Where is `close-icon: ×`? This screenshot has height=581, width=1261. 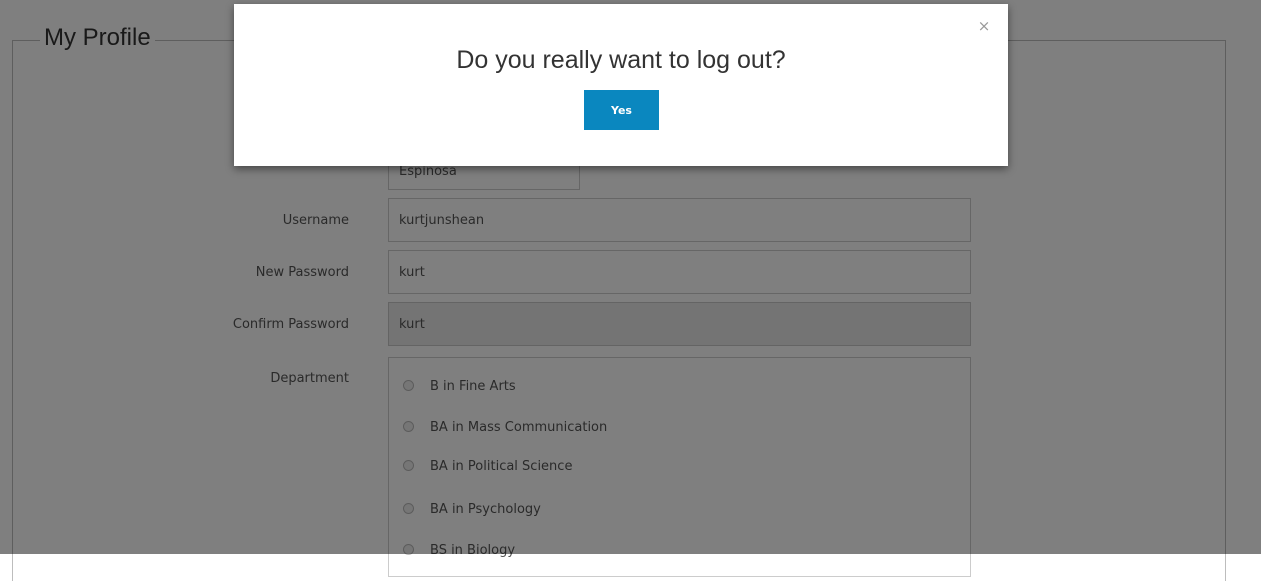
close-icon: × is located at coordinates (984, 26).